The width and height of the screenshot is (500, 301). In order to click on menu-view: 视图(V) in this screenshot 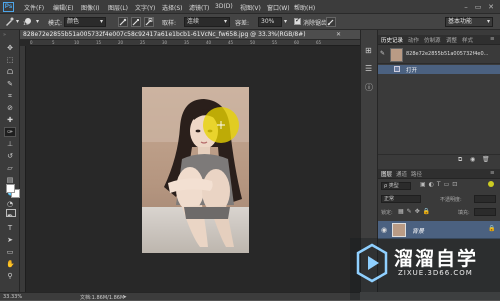, I will do `click(250, 7)`.